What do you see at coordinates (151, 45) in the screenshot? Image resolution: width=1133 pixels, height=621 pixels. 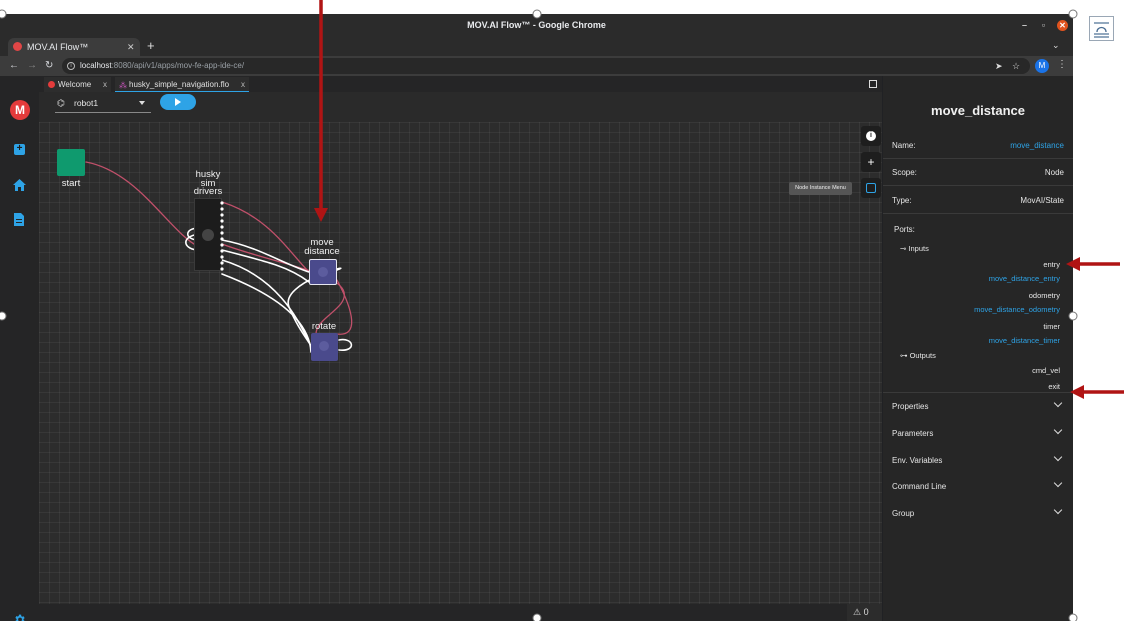 I see `new-tab-icon: +` at bounding box center [151, 45].